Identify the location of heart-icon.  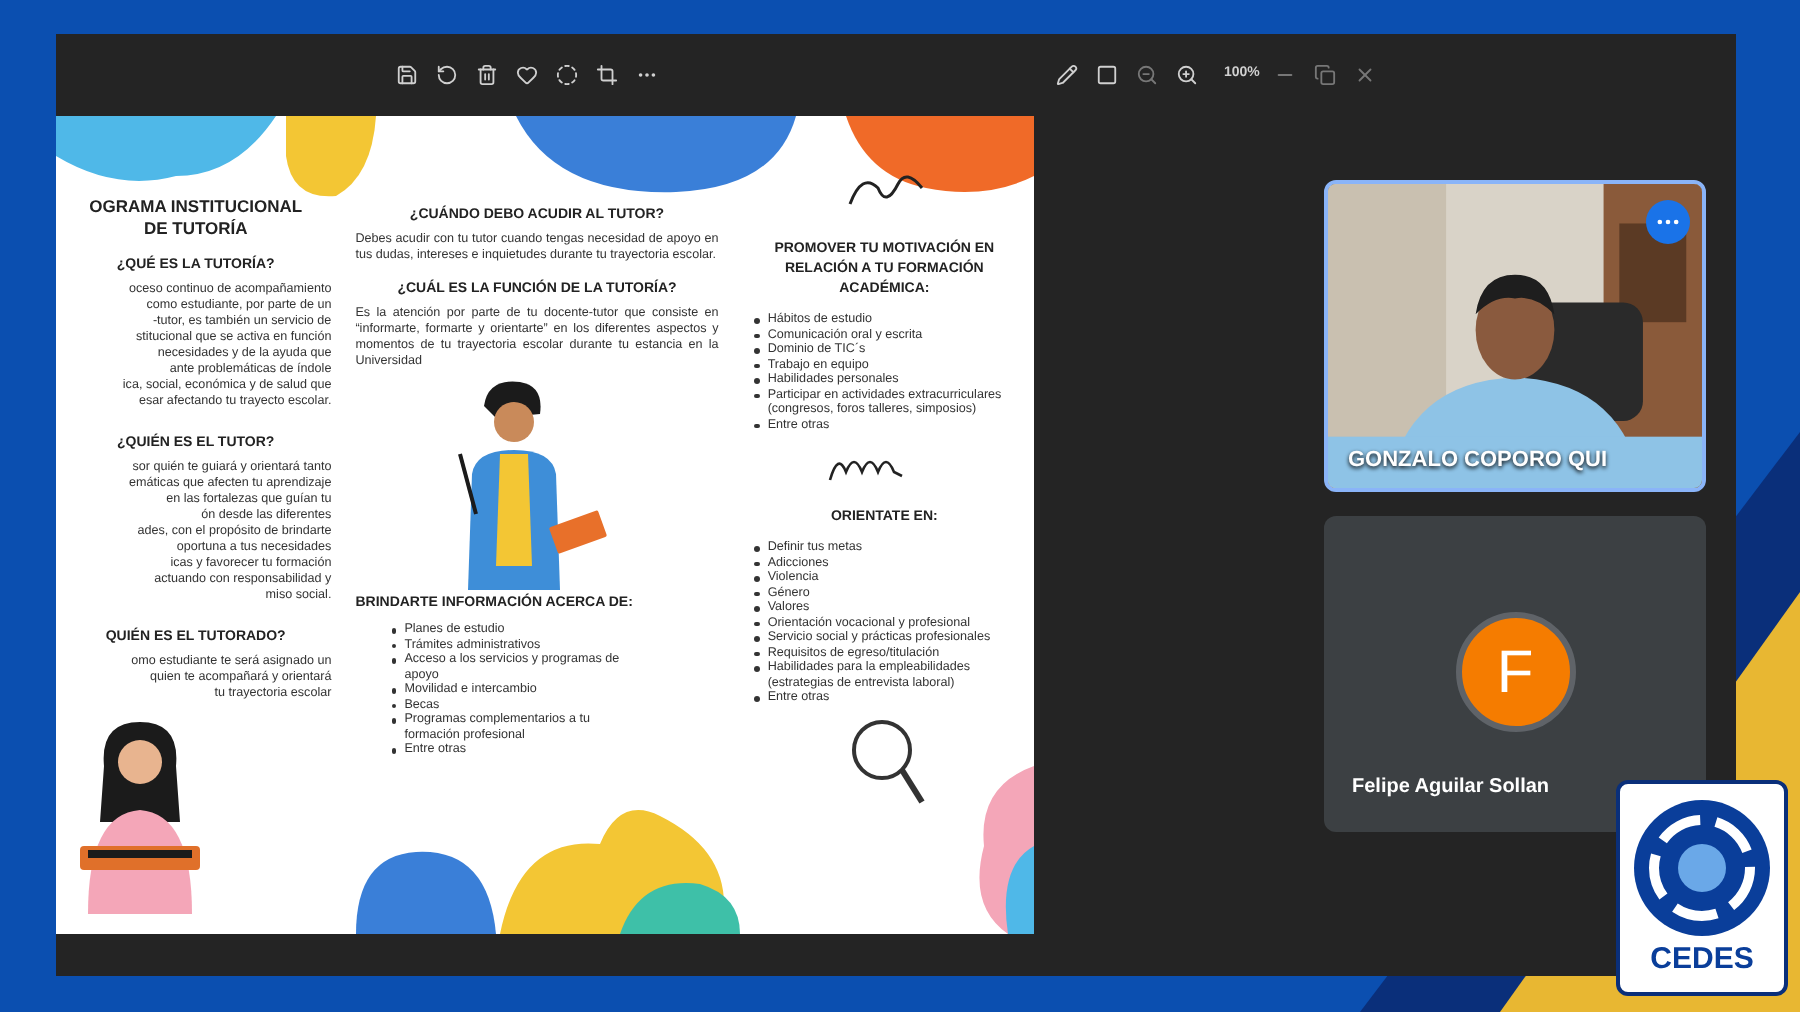
(526, 75).